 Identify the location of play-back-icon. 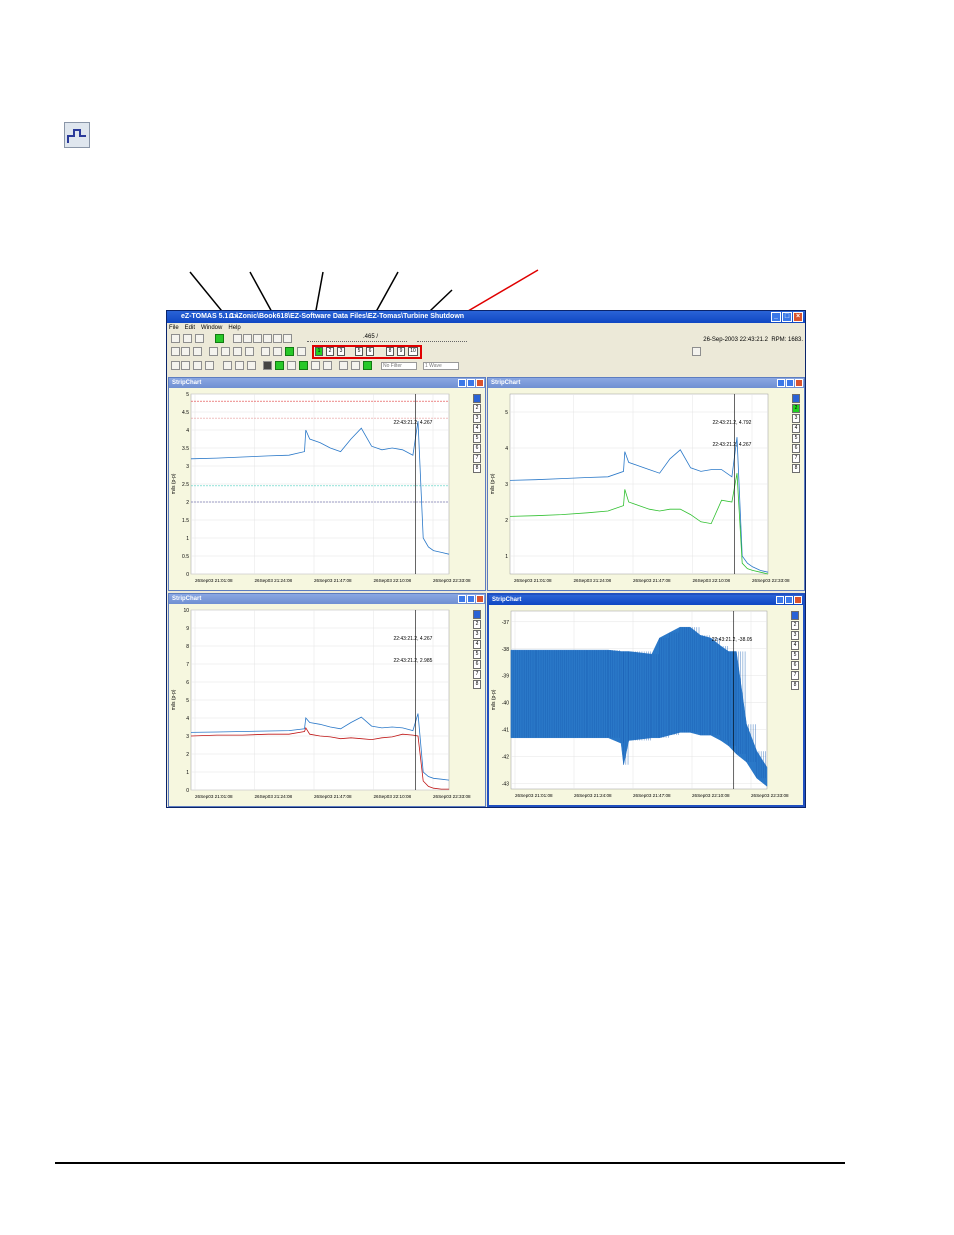
(257, 338).